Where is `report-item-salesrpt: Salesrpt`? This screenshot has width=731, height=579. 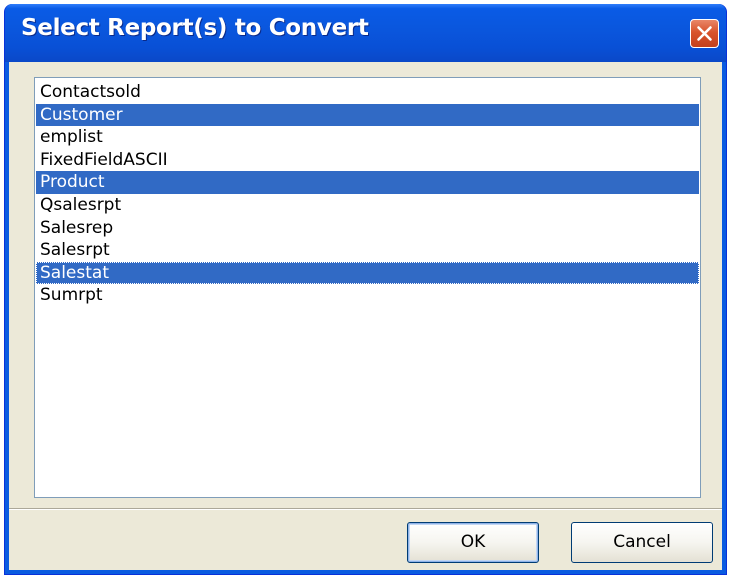 report-item-salesrpt: Salesrpt is located at coordinates (367, 250).